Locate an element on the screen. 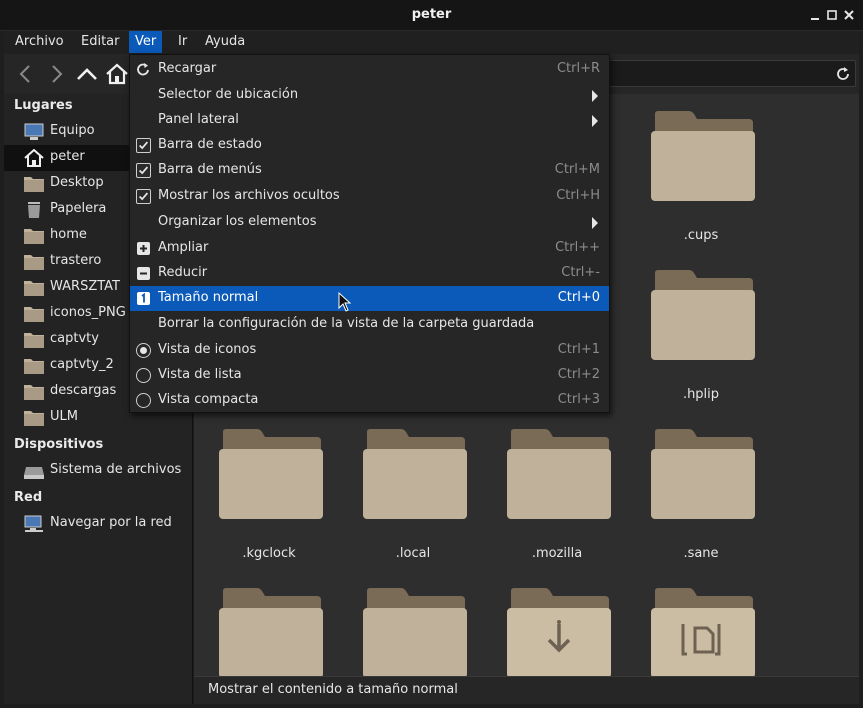 Image resolution: width=863 pixels, height=708 pixels. folder-item: .sane is located at coordinates (701, 502).